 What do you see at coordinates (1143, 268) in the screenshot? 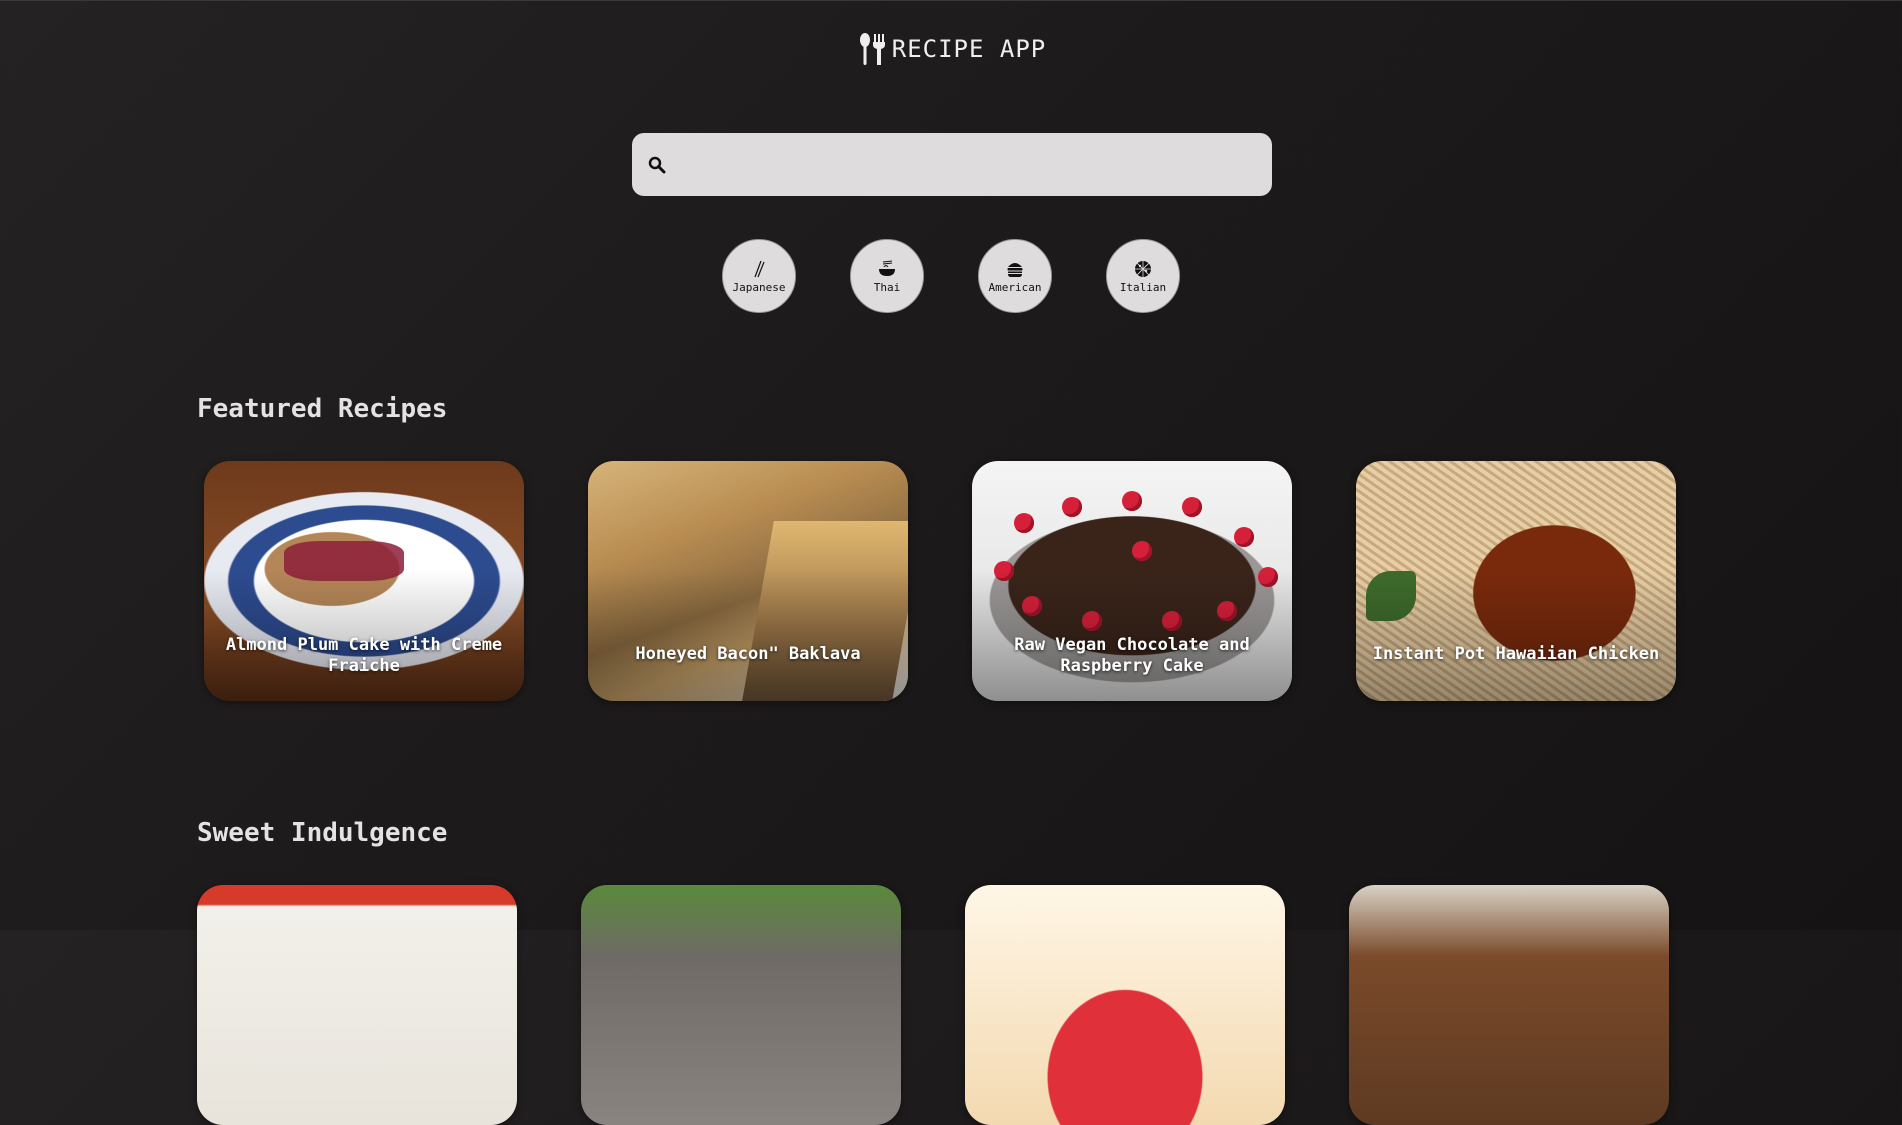
I see `pizza-icon` at bounding box center [1143, 268].